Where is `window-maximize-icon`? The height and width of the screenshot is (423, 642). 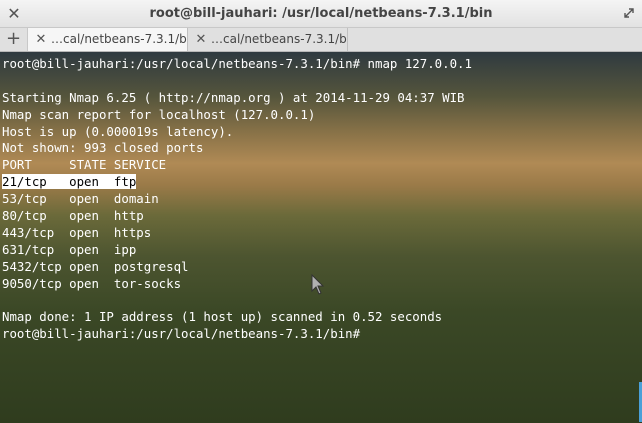 window-maximize-icon is located at coordinates (629, 13).